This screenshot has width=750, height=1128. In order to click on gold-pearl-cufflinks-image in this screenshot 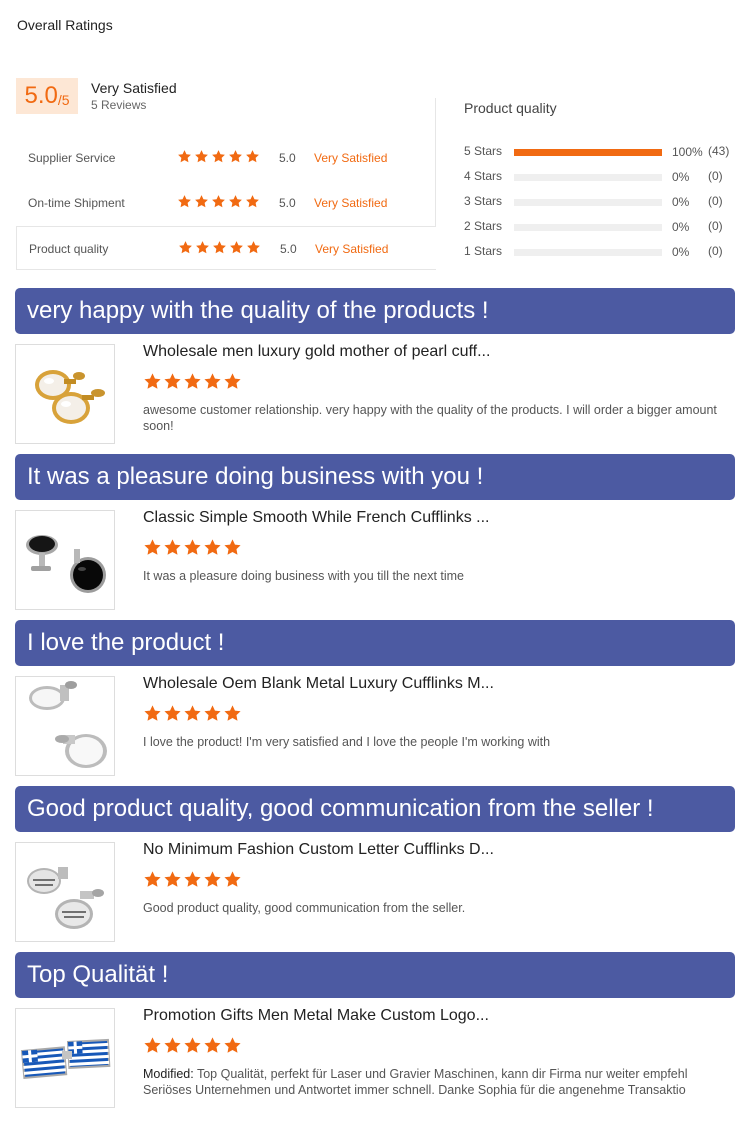, I will do `click(65, 394)`.